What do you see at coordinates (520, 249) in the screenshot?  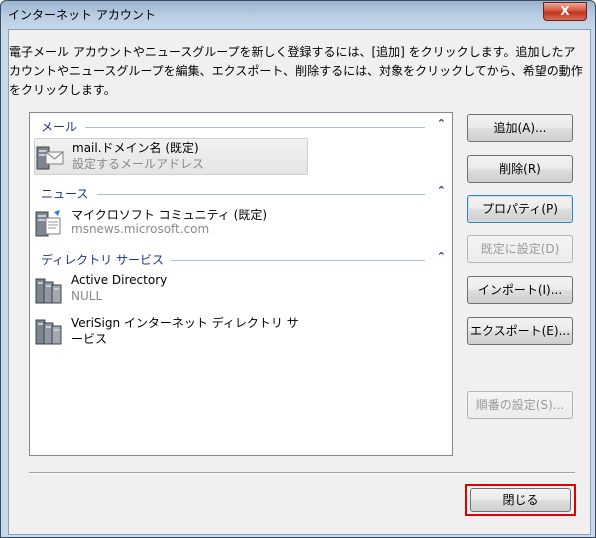 I see `set-default-button: 既定に設定(D)` at bounding box center [520, 249].